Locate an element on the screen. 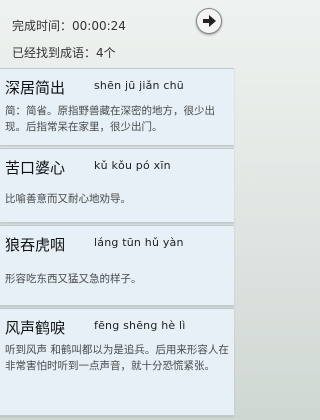 The image size is (320, 420). idiom-description: 形容吃东西又猛又急的样子。 is located at coordinates (73, 279).